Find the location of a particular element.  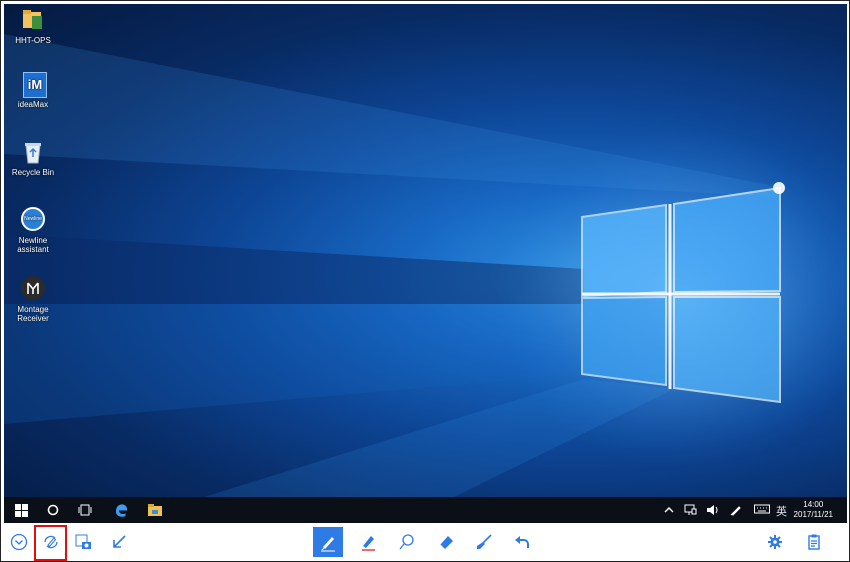

start-button is located at coordinates (21, 510).